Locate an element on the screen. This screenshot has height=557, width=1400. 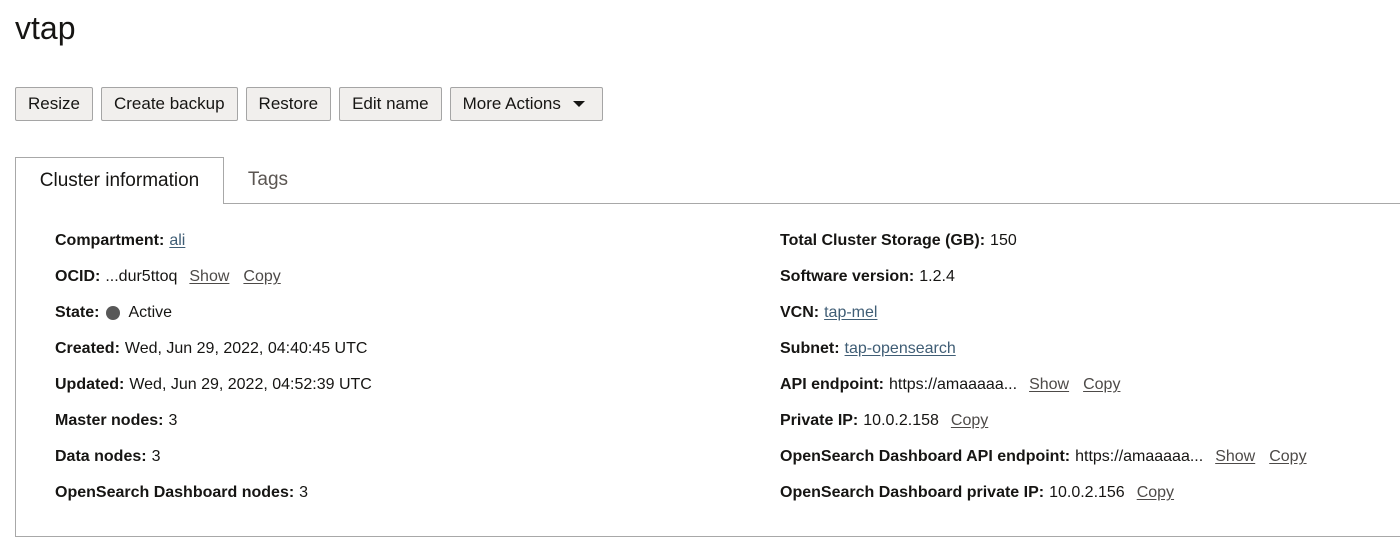
data-nodes-value: 3 is located at coordinates (156, 456).